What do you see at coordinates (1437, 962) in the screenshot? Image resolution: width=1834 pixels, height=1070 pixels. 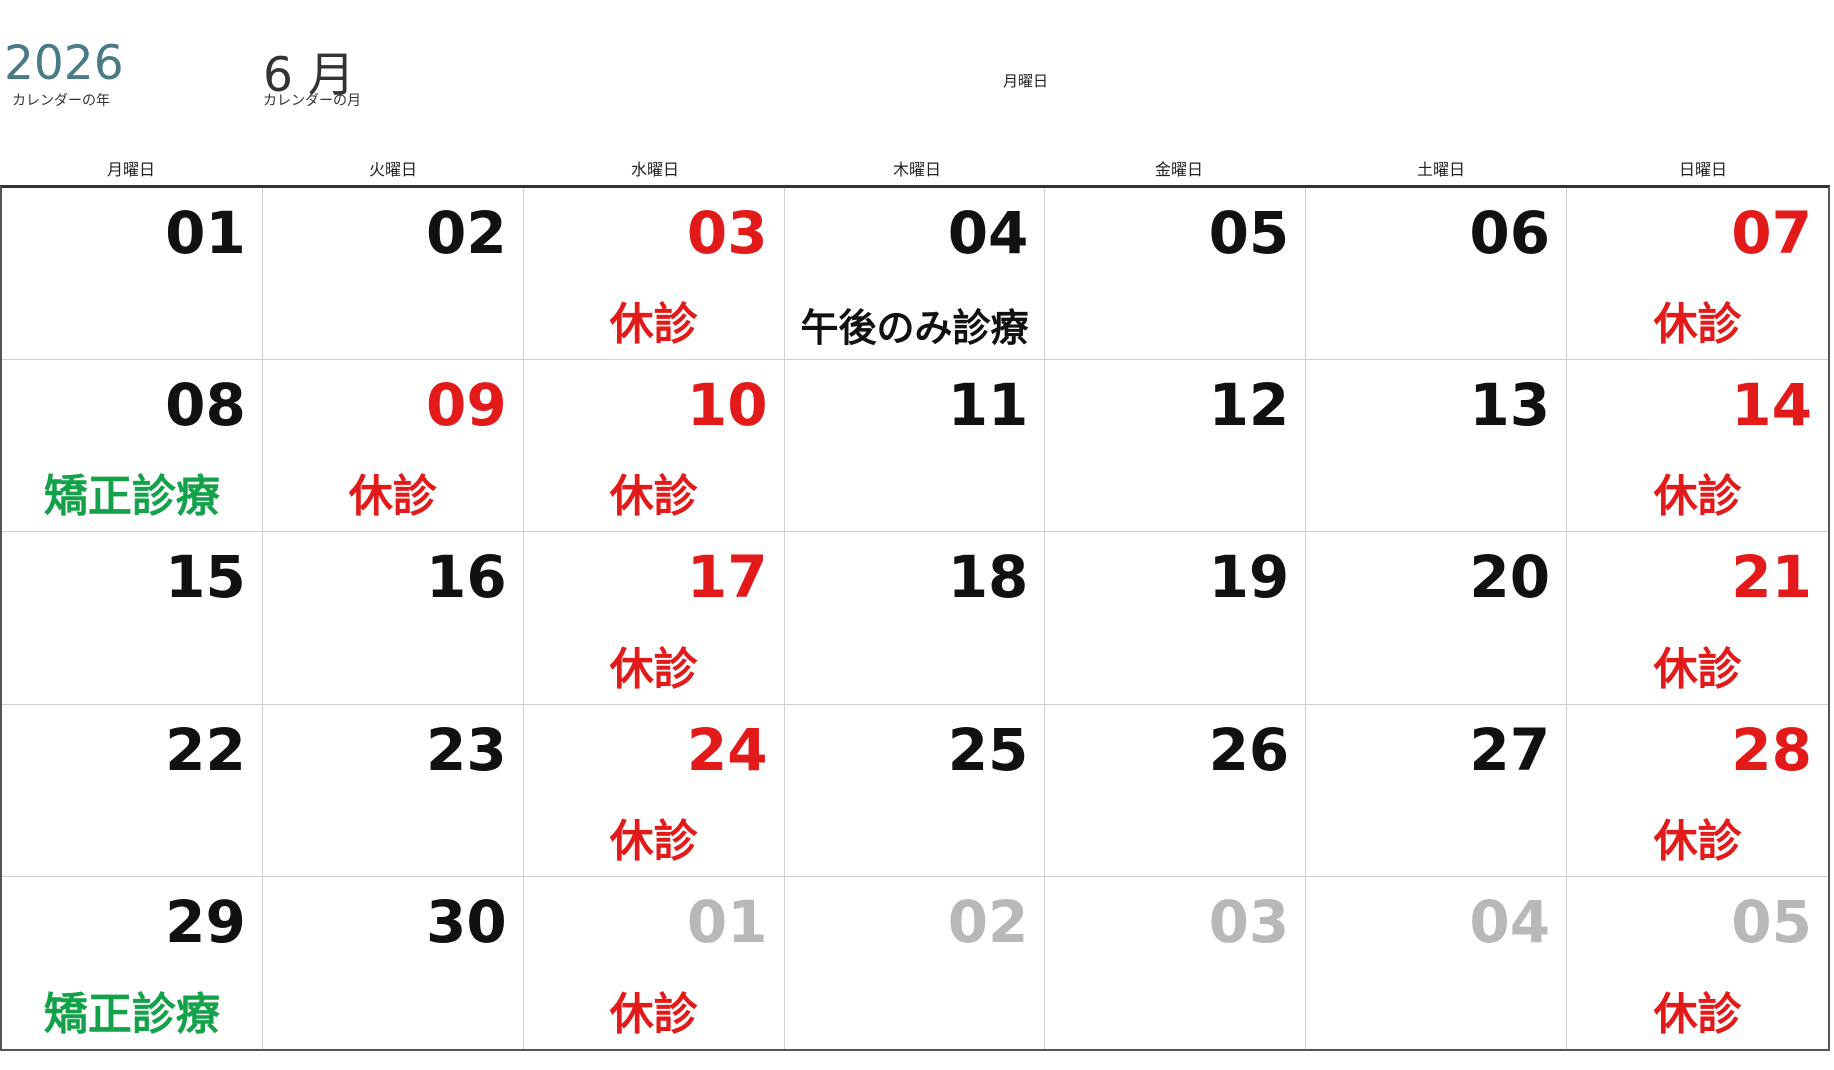 I see `calendar-day-cell: 04` at bounding box center [1437, 962].